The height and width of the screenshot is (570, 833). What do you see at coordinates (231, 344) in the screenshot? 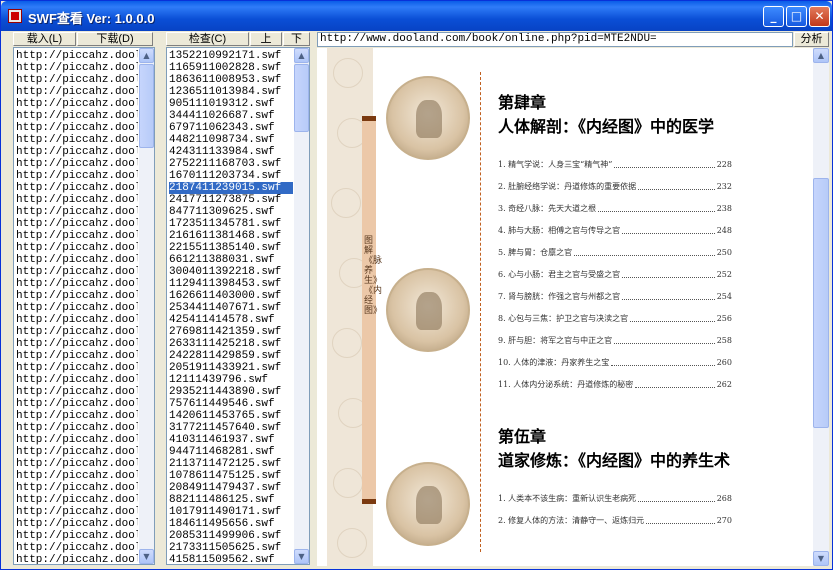
I see `list-item: 2633111425218.swf` at bounding box center [231, 344].